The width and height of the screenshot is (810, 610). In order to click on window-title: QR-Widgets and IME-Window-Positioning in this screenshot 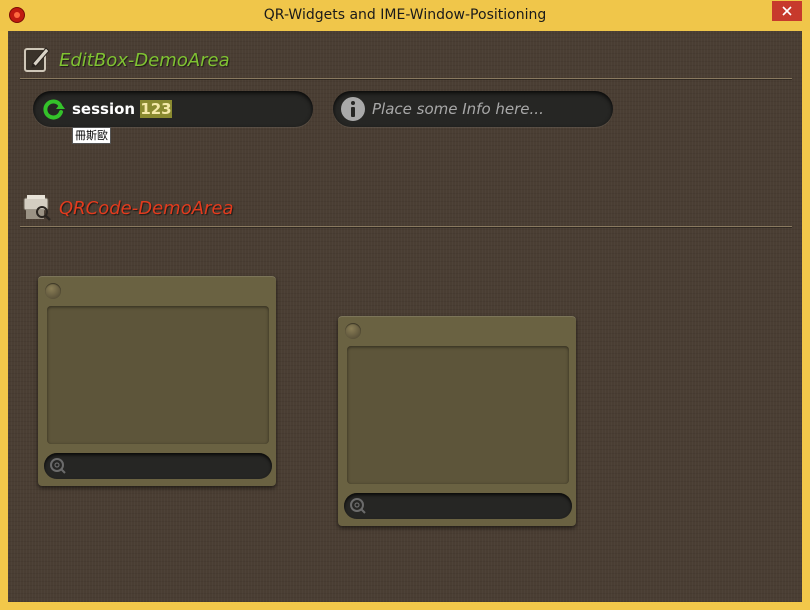, I will do `click(405, 15)`.